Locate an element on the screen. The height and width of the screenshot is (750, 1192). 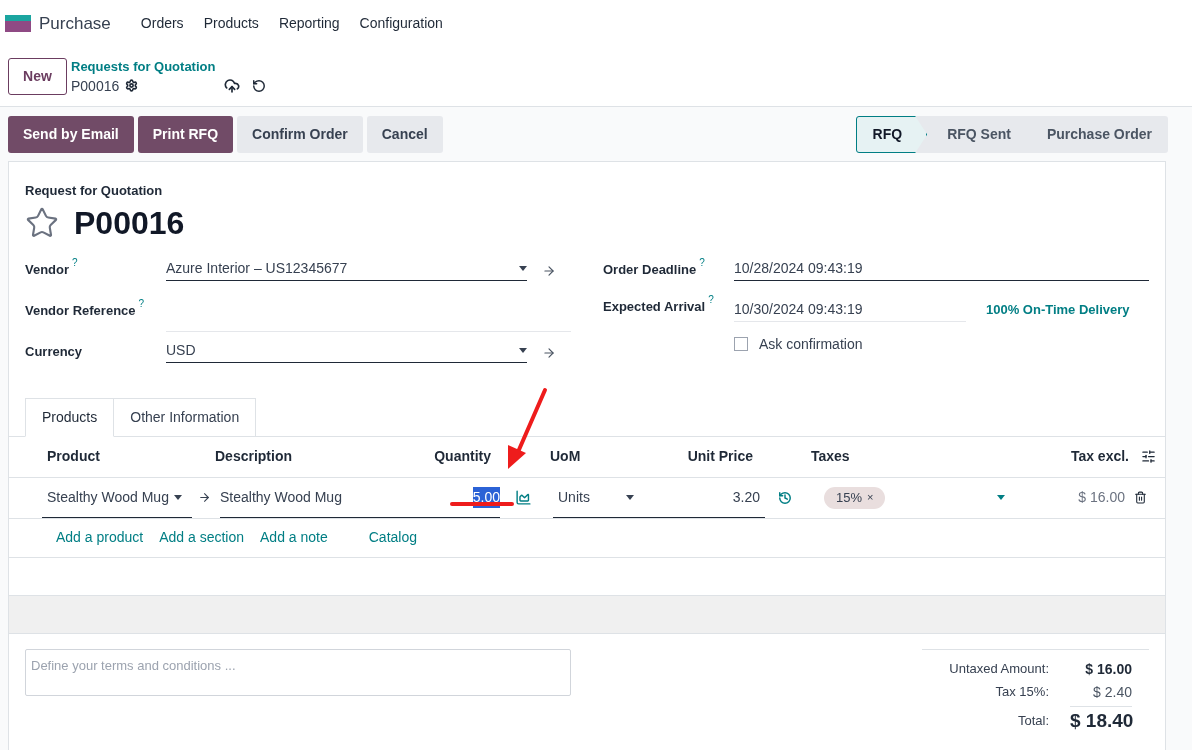
form-title: P00016 is located at coordinates (129, 223).